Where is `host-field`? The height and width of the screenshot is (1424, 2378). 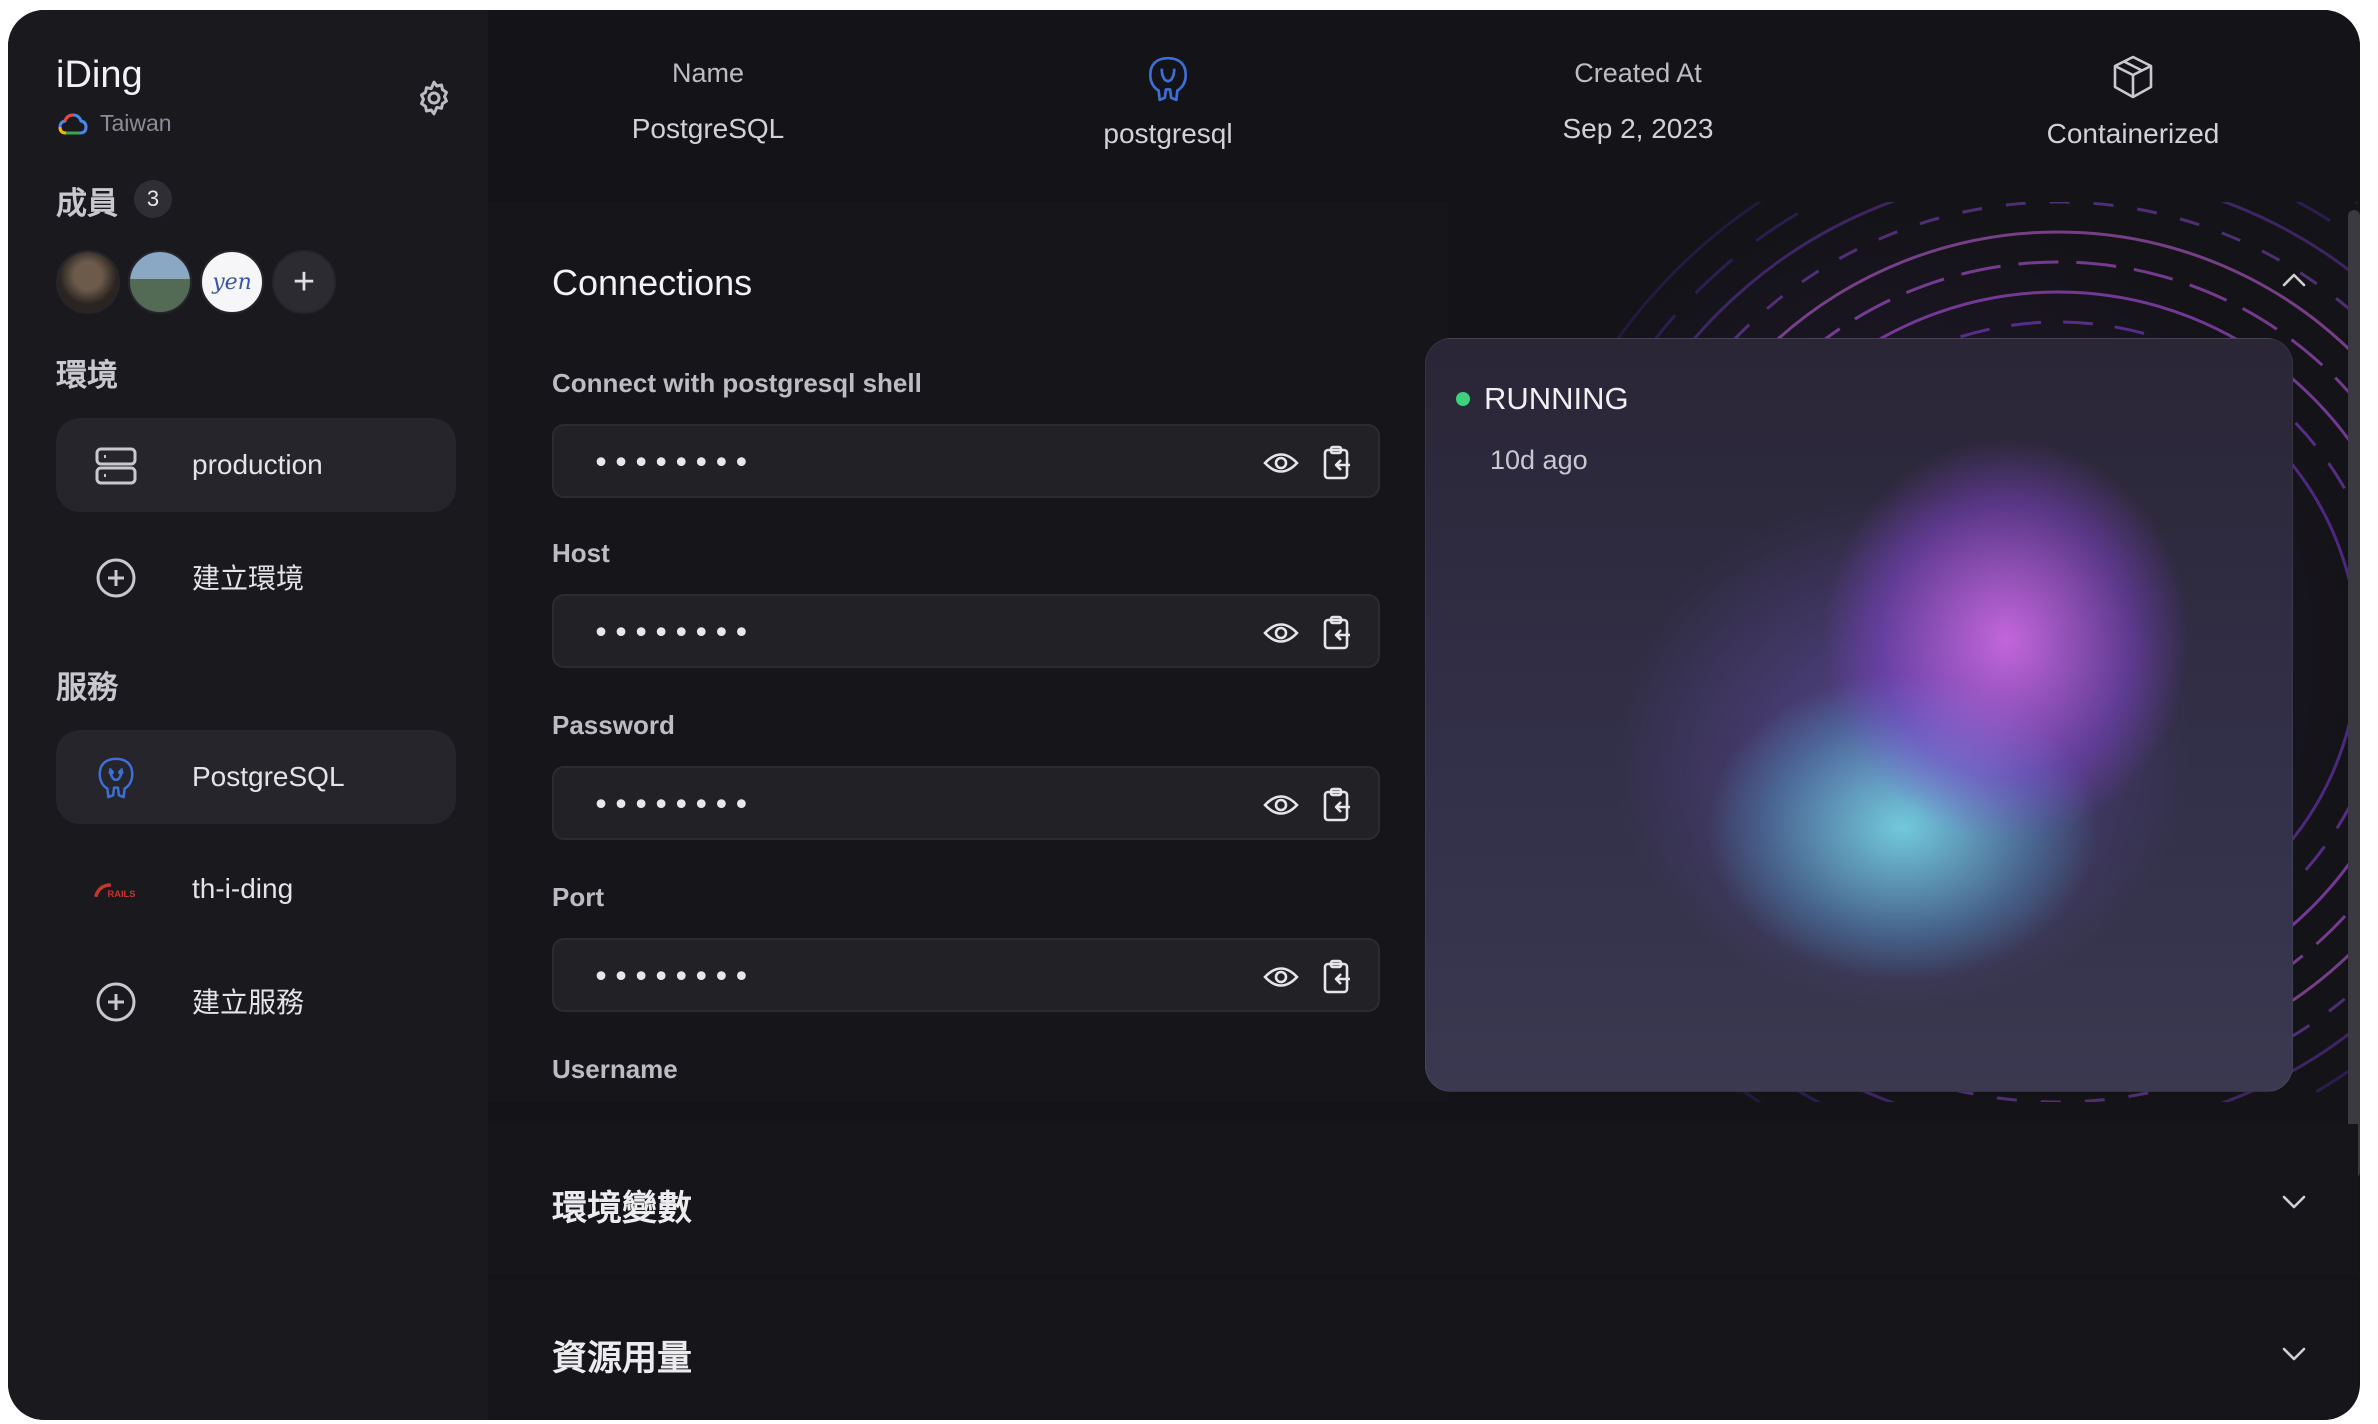
host-field is located at coordinates (966, 631).